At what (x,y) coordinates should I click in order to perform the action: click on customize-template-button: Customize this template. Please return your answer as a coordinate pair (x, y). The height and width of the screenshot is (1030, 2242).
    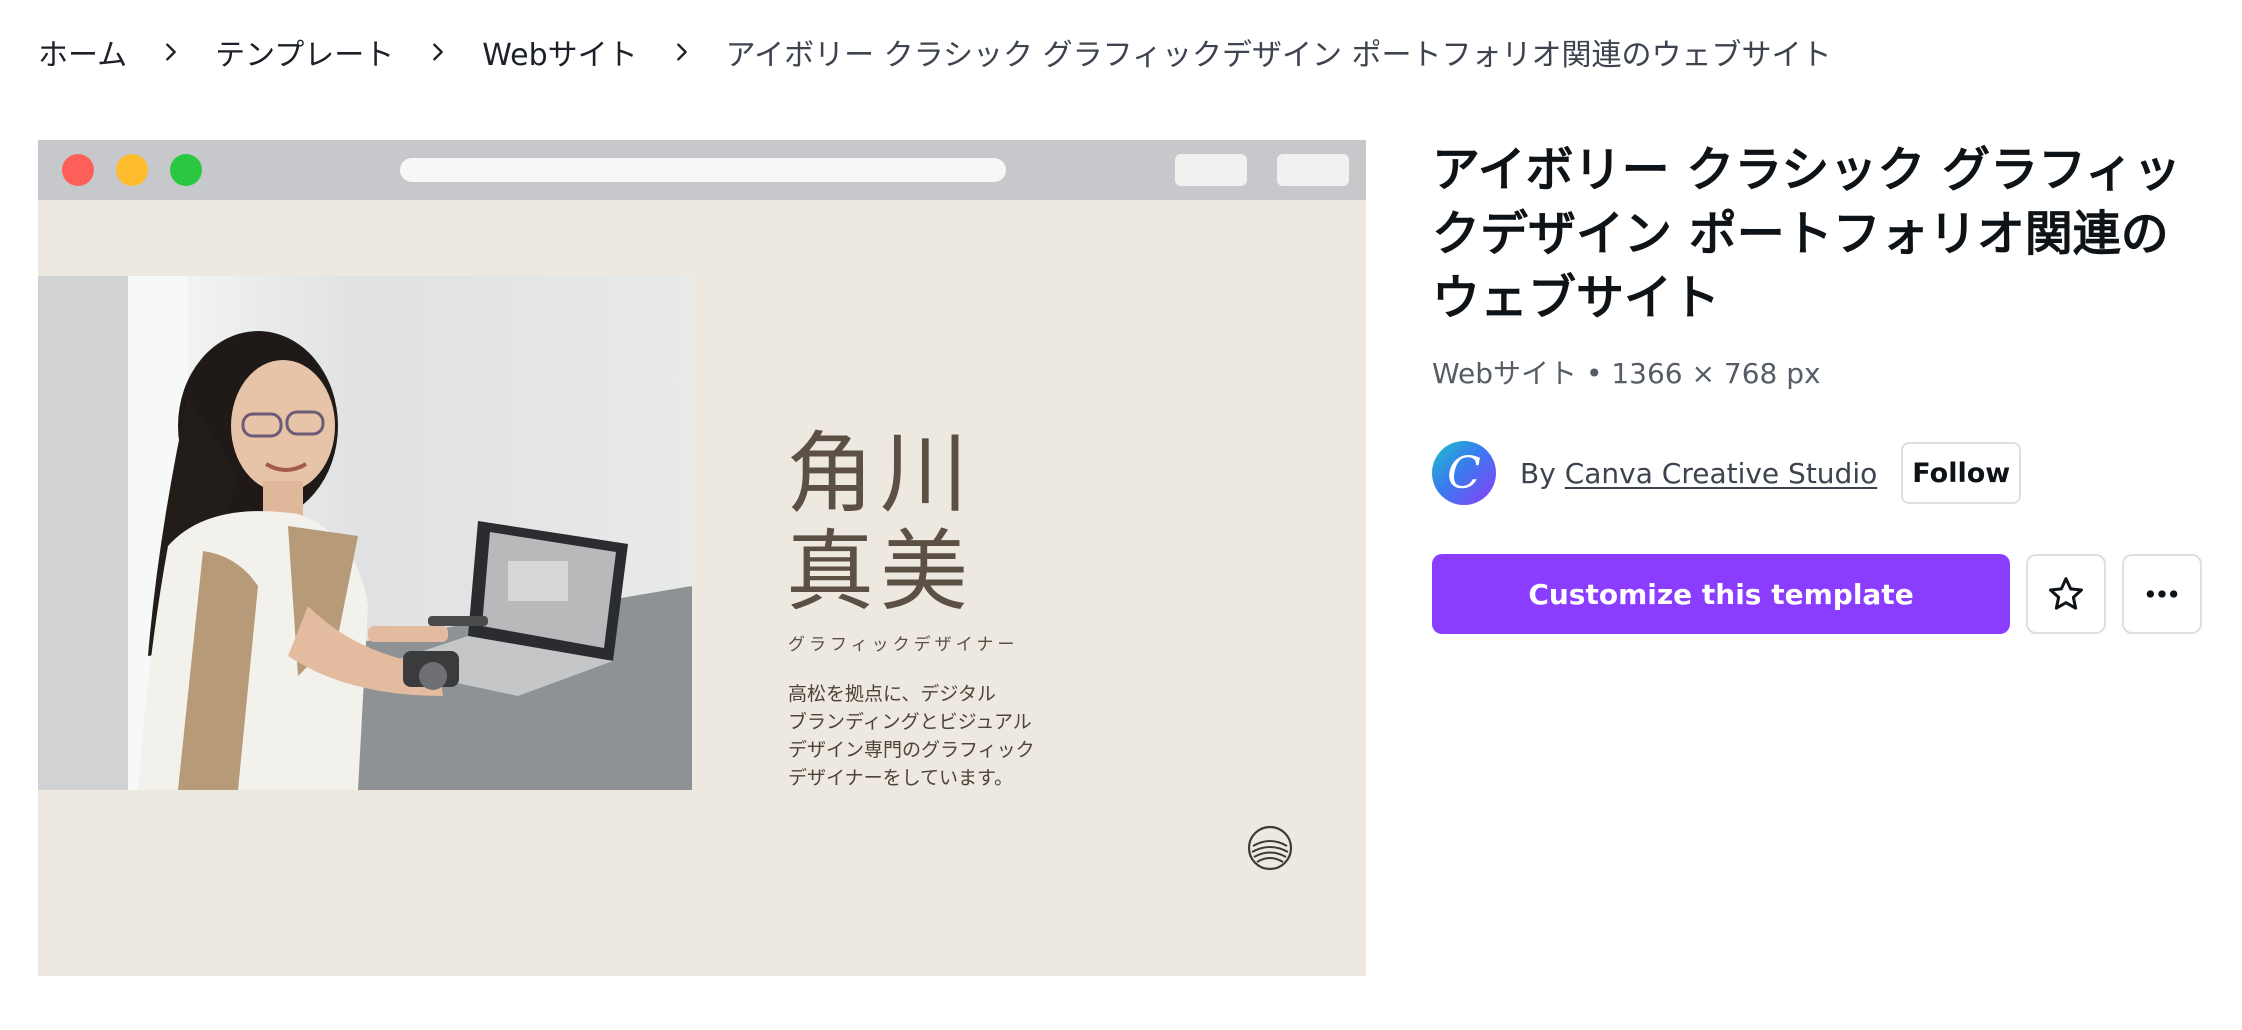
    Looking at the image, I should click on (1721, 594).